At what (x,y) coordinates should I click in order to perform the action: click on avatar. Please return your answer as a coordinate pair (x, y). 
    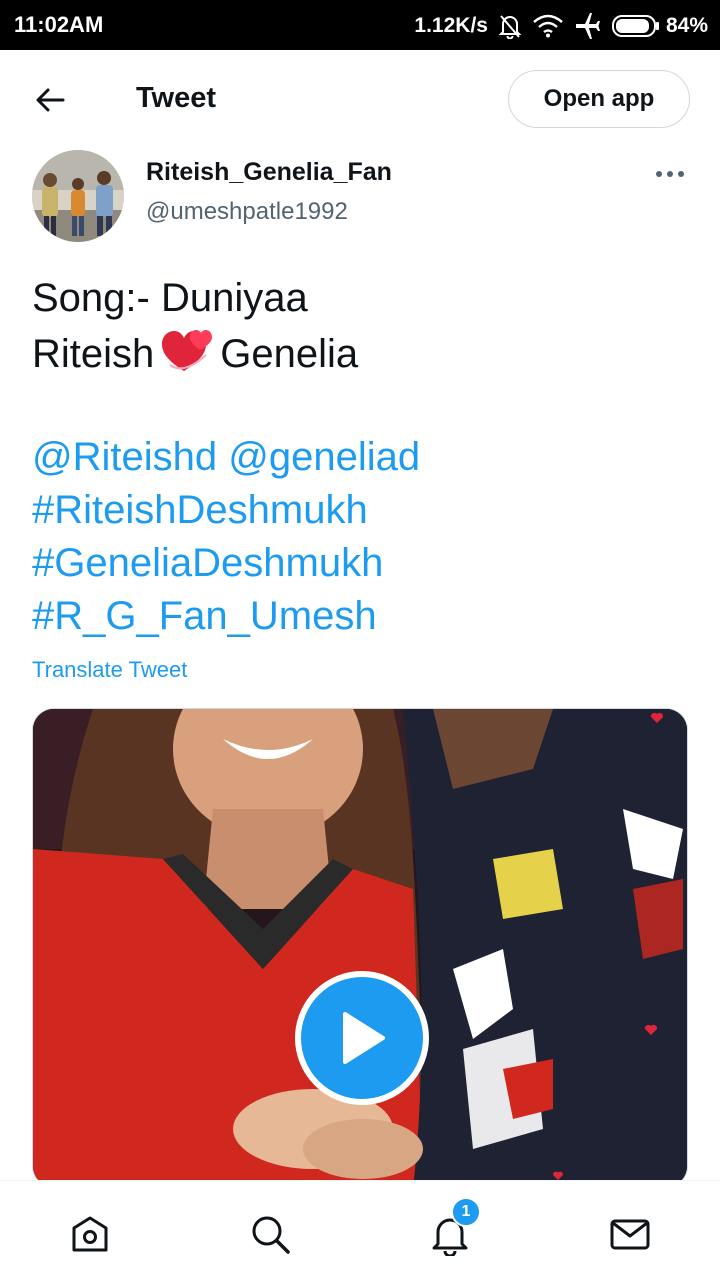
    Looking at the image, I should click on (78, 196).